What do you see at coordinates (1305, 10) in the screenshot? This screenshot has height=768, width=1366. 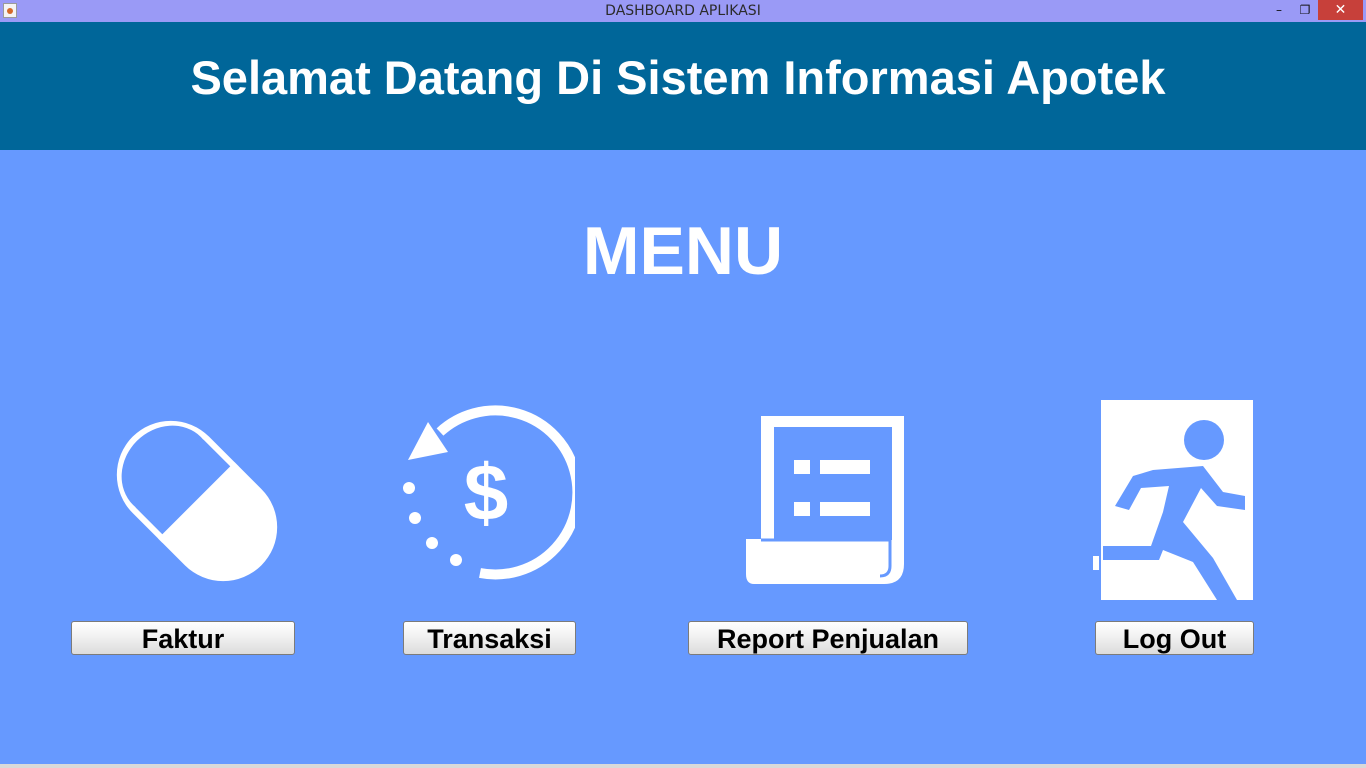 I see `maximize-button: ❐` at bounding box center [1305, 10].